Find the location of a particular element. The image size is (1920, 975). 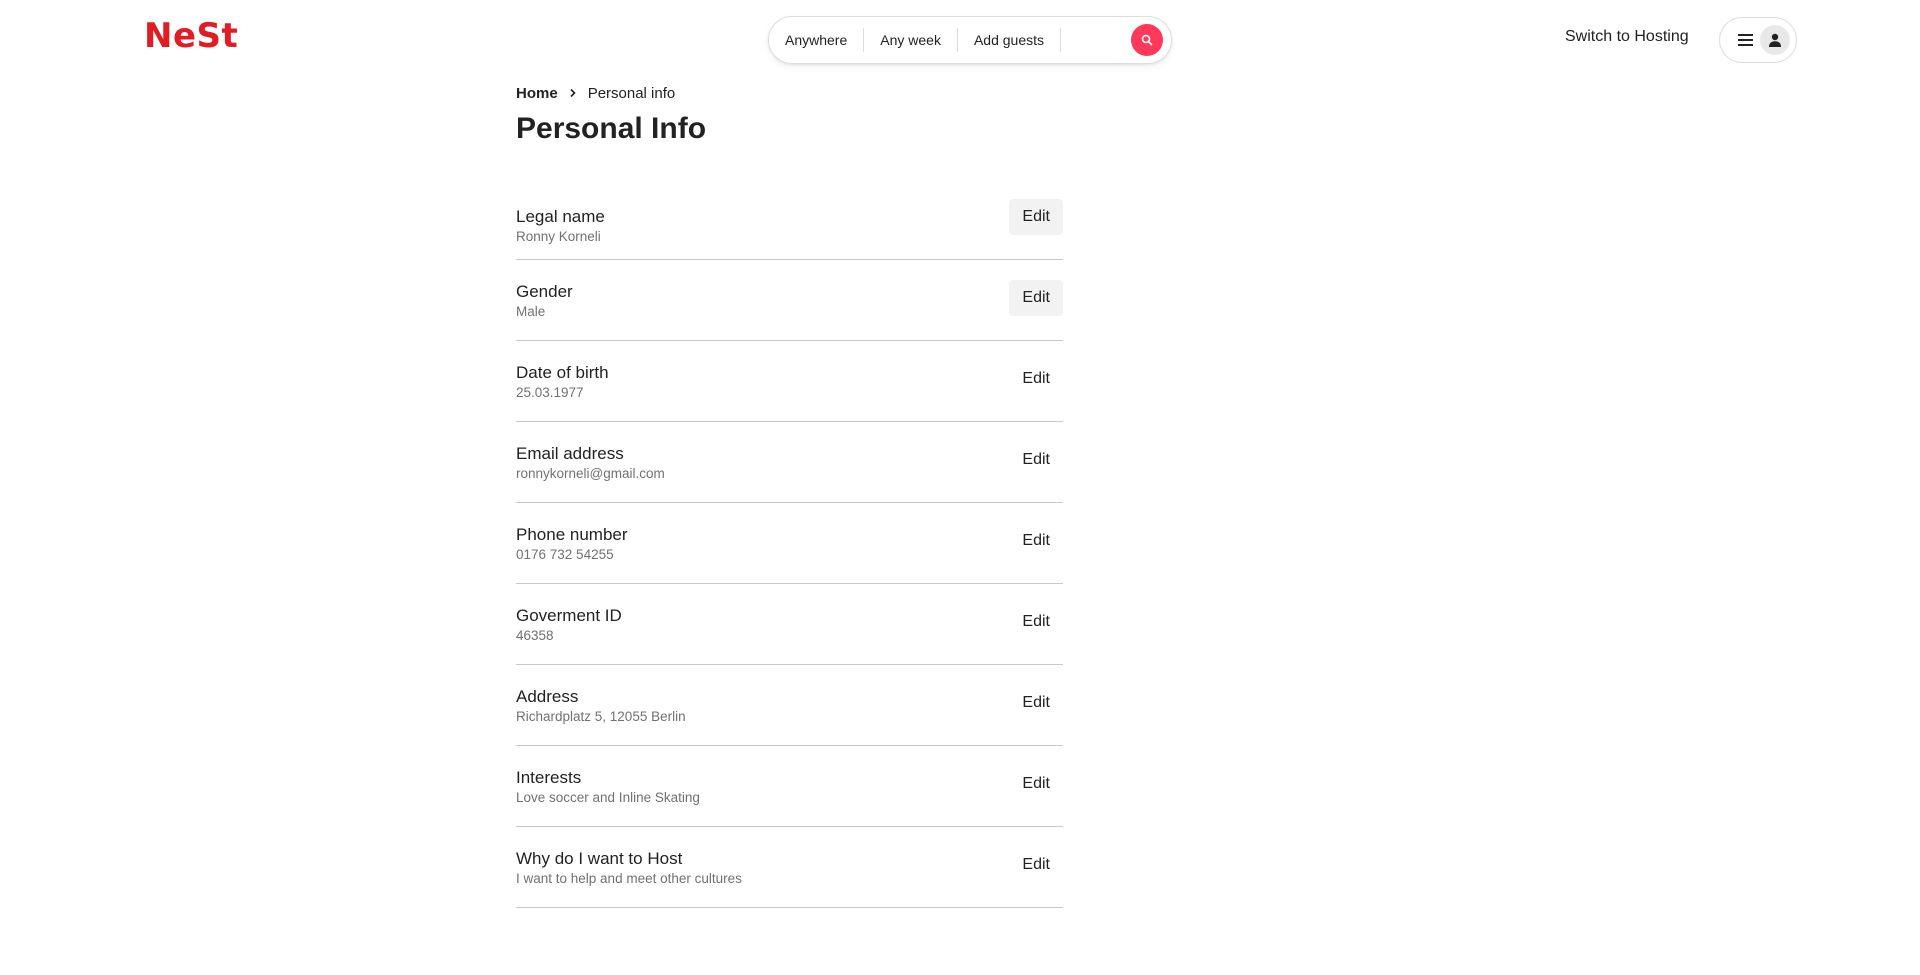

field-value: 25.03.1977 is located at coordinates (550, 392).